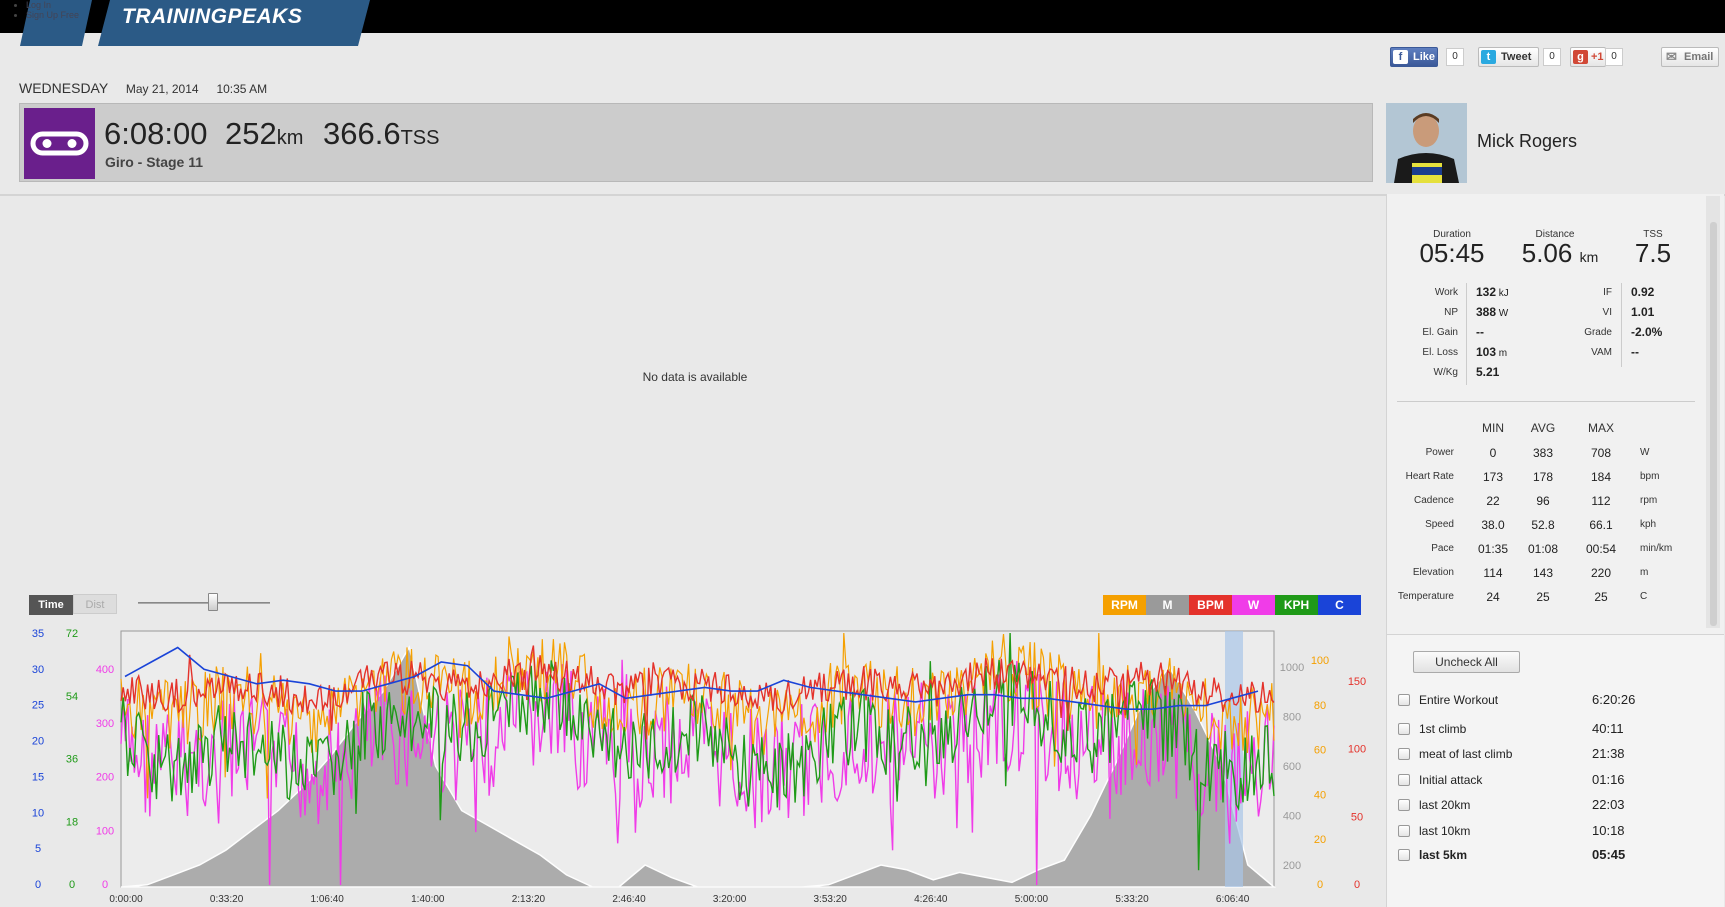 The image size is (1725, 907). I want to click on tweet-button: t Tweet, so click(1508, 57).